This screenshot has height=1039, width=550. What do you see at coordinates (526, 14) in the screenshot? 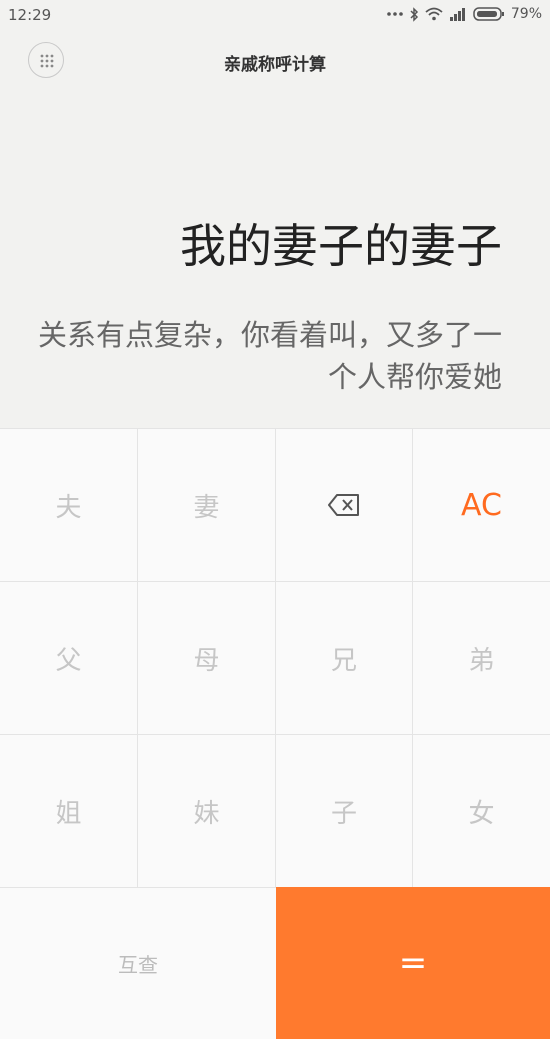
I see `battery-percent: 79%` at bounding box center [526, 14].